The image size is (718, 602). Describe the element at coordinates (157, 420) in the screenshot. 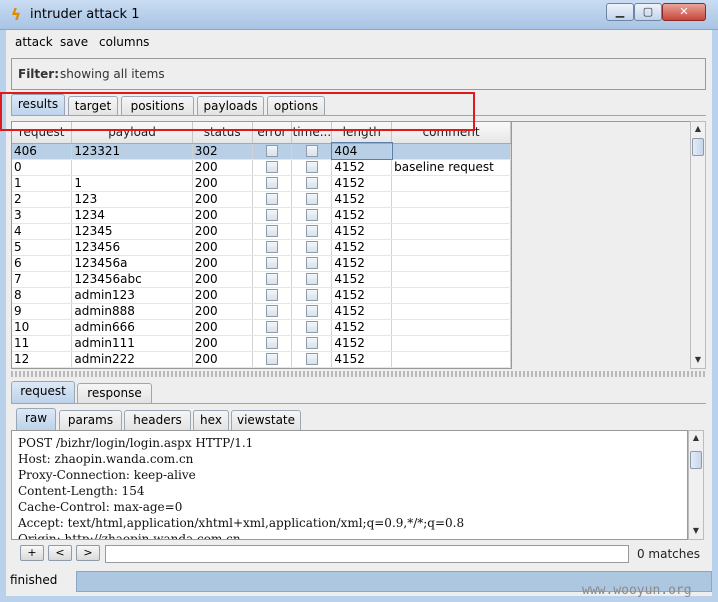

I see `tab-headers: headers` at that location.